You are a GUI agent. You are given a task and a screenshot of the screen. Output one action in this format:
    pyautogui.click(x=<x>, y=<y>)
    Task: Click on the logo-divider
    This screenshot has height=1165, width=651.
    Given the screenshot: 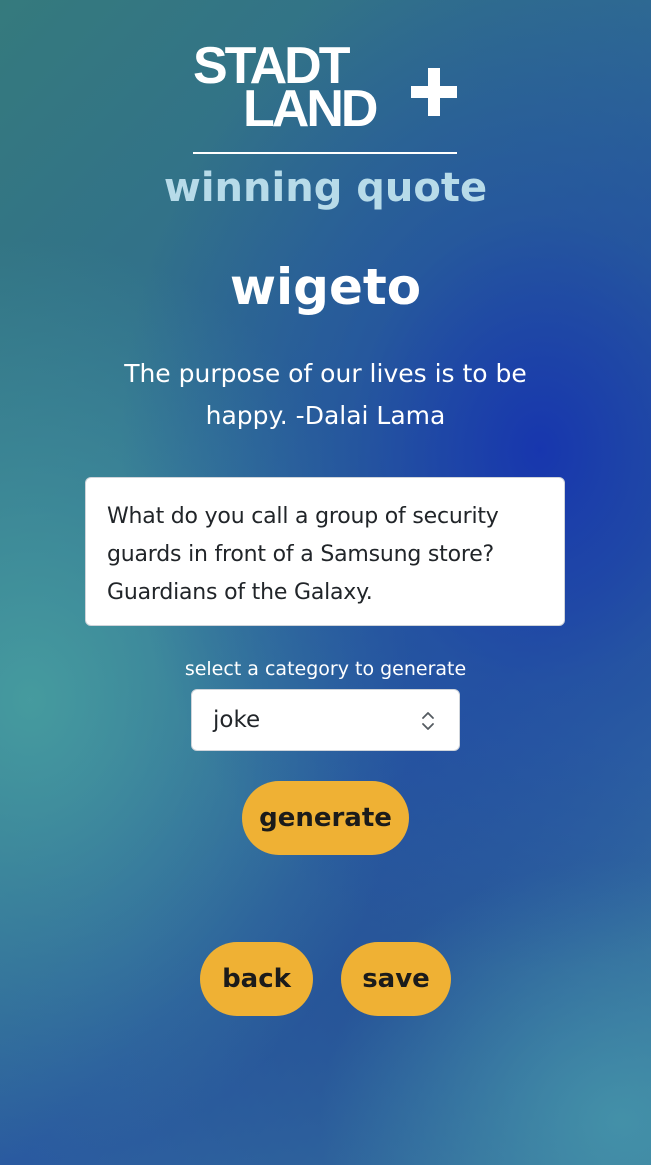 What is the action you would take?
    pyautogui.click(x=325, y=153)
    